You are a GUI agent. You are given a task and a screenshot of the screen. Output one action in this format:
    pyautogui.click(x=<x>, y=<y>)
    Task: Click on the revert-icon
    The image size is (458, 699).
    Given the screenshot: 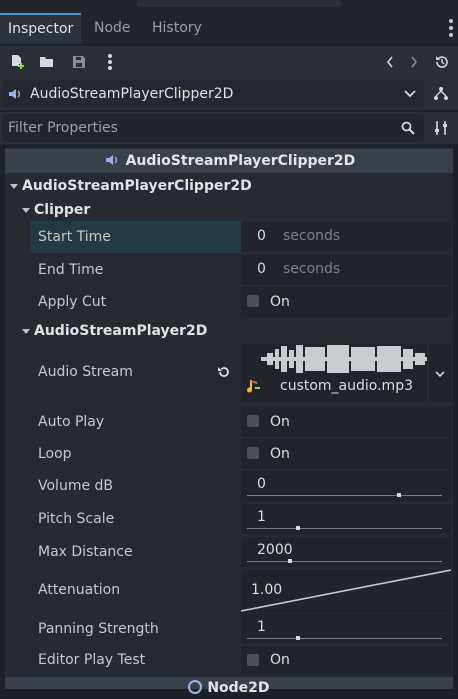 What is the action you would take?
    pyautogui.click(x=224, y=372)
    